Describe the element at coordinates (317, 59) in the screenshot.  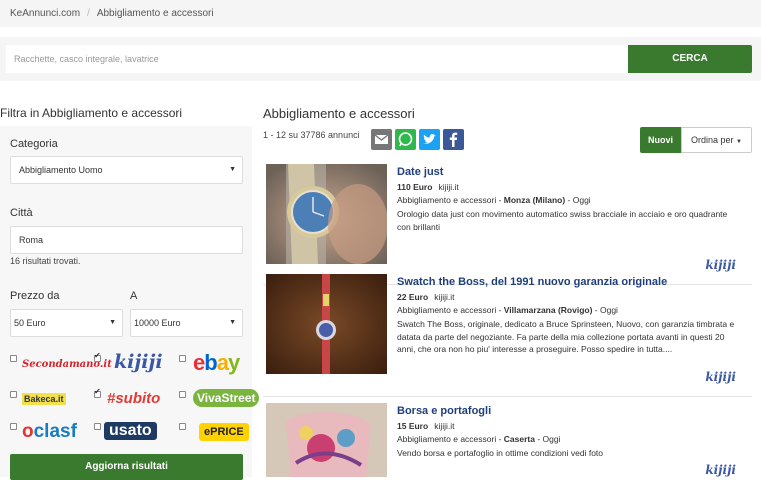
I see `search-input: Racchette, casco integrale, lavatrice` at that location.